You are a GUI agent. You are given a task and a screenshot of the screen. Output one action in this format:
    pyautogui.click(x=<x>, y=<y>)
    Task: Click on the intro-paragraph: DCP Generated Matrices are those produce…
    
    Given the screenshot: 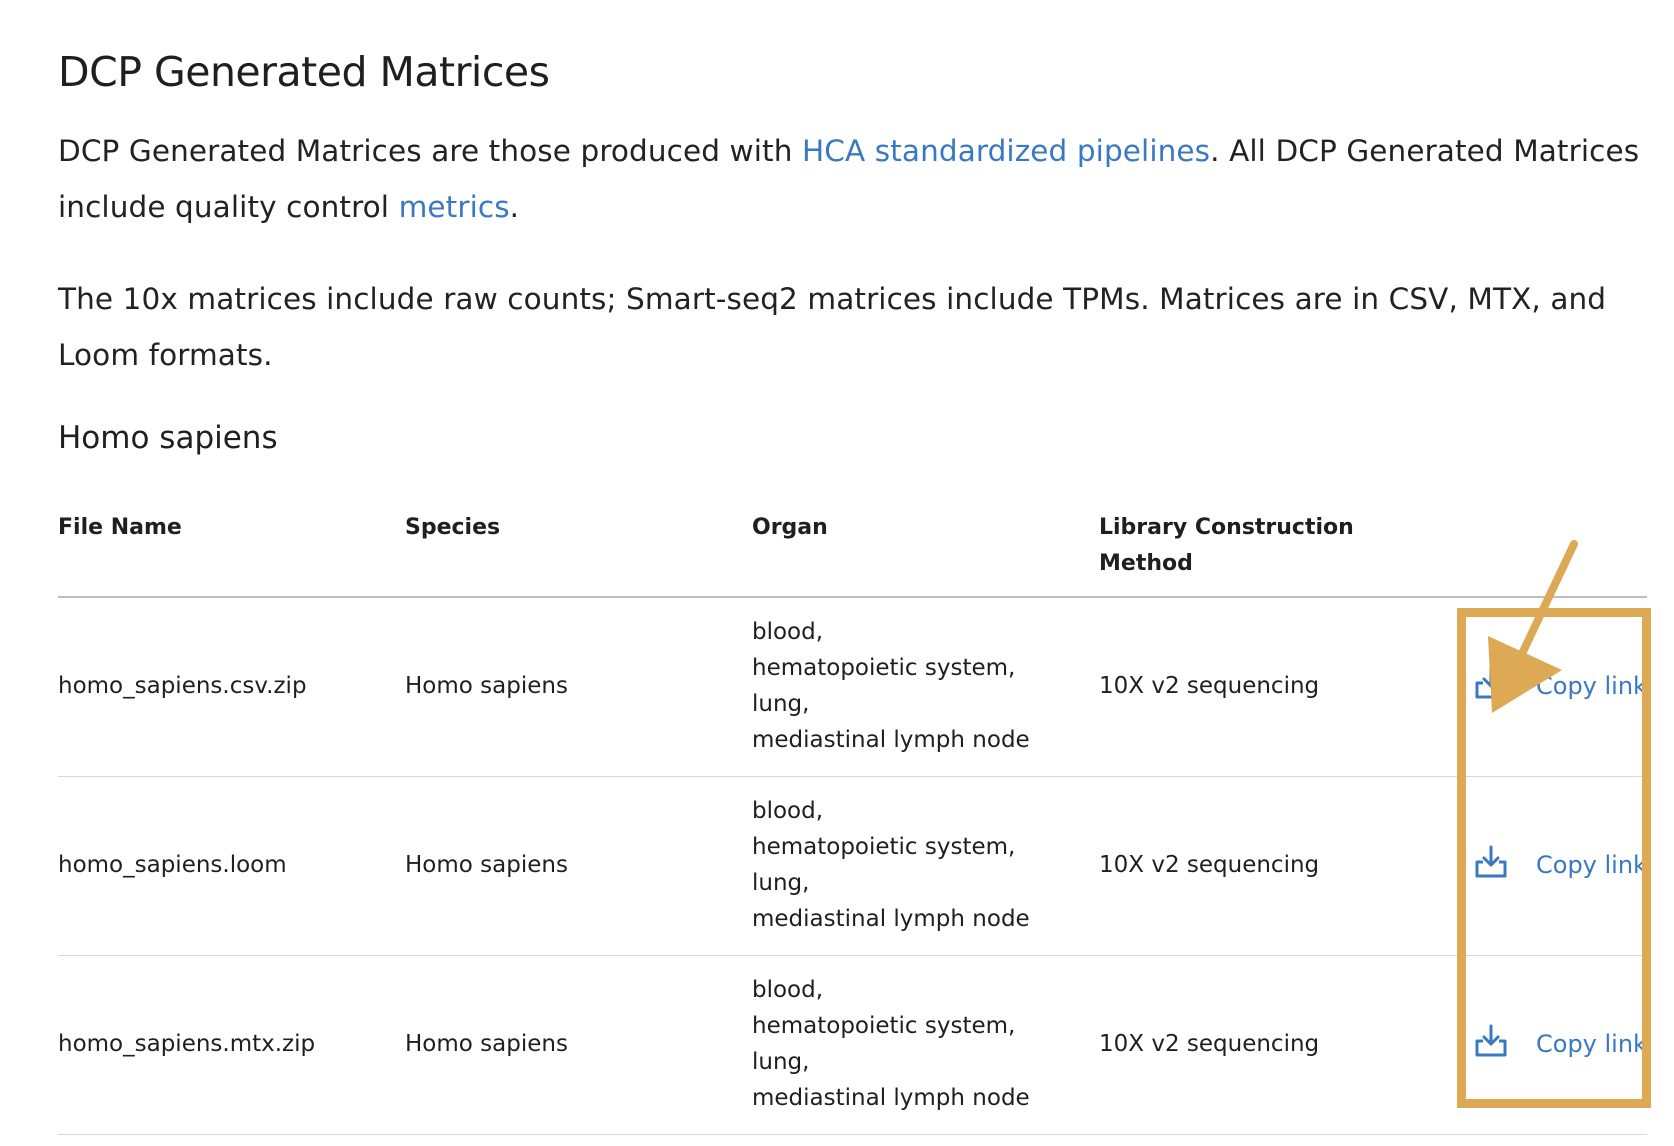 What is the action you would take?
    pyautogui.click(x=858, y=179)
    